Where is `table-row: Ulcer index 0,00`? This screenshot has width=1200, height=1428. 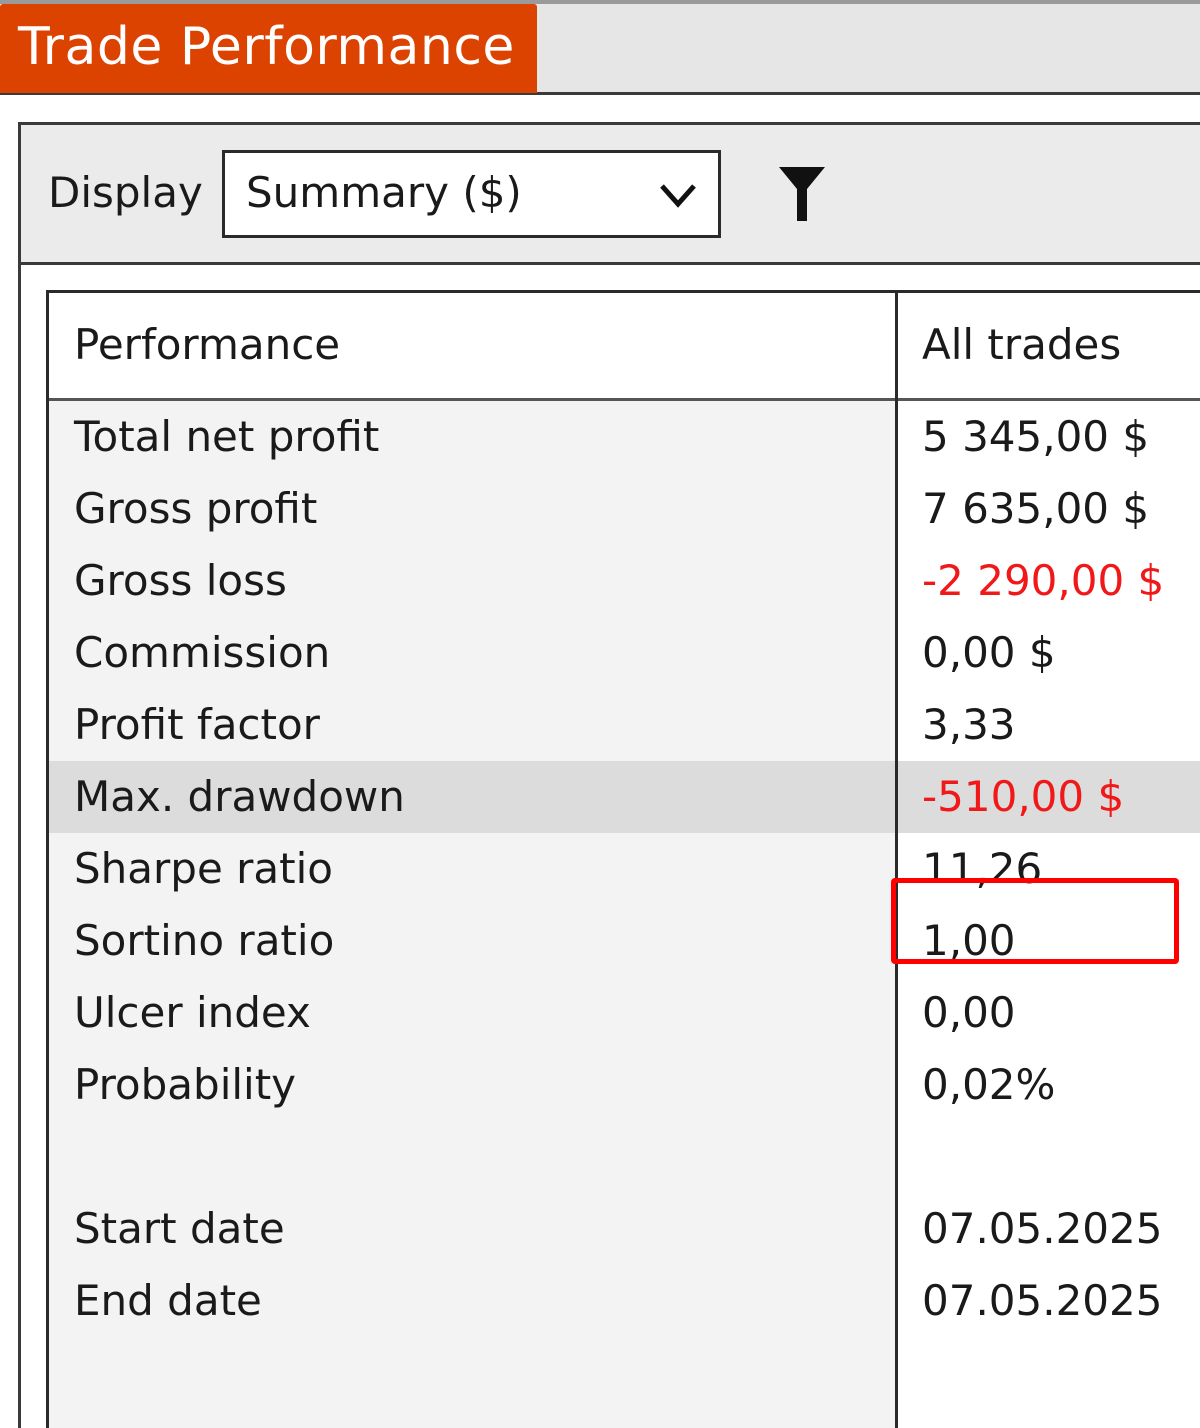
table-row: Ulcer index 0,00 is located at coordinates (624, 1013).